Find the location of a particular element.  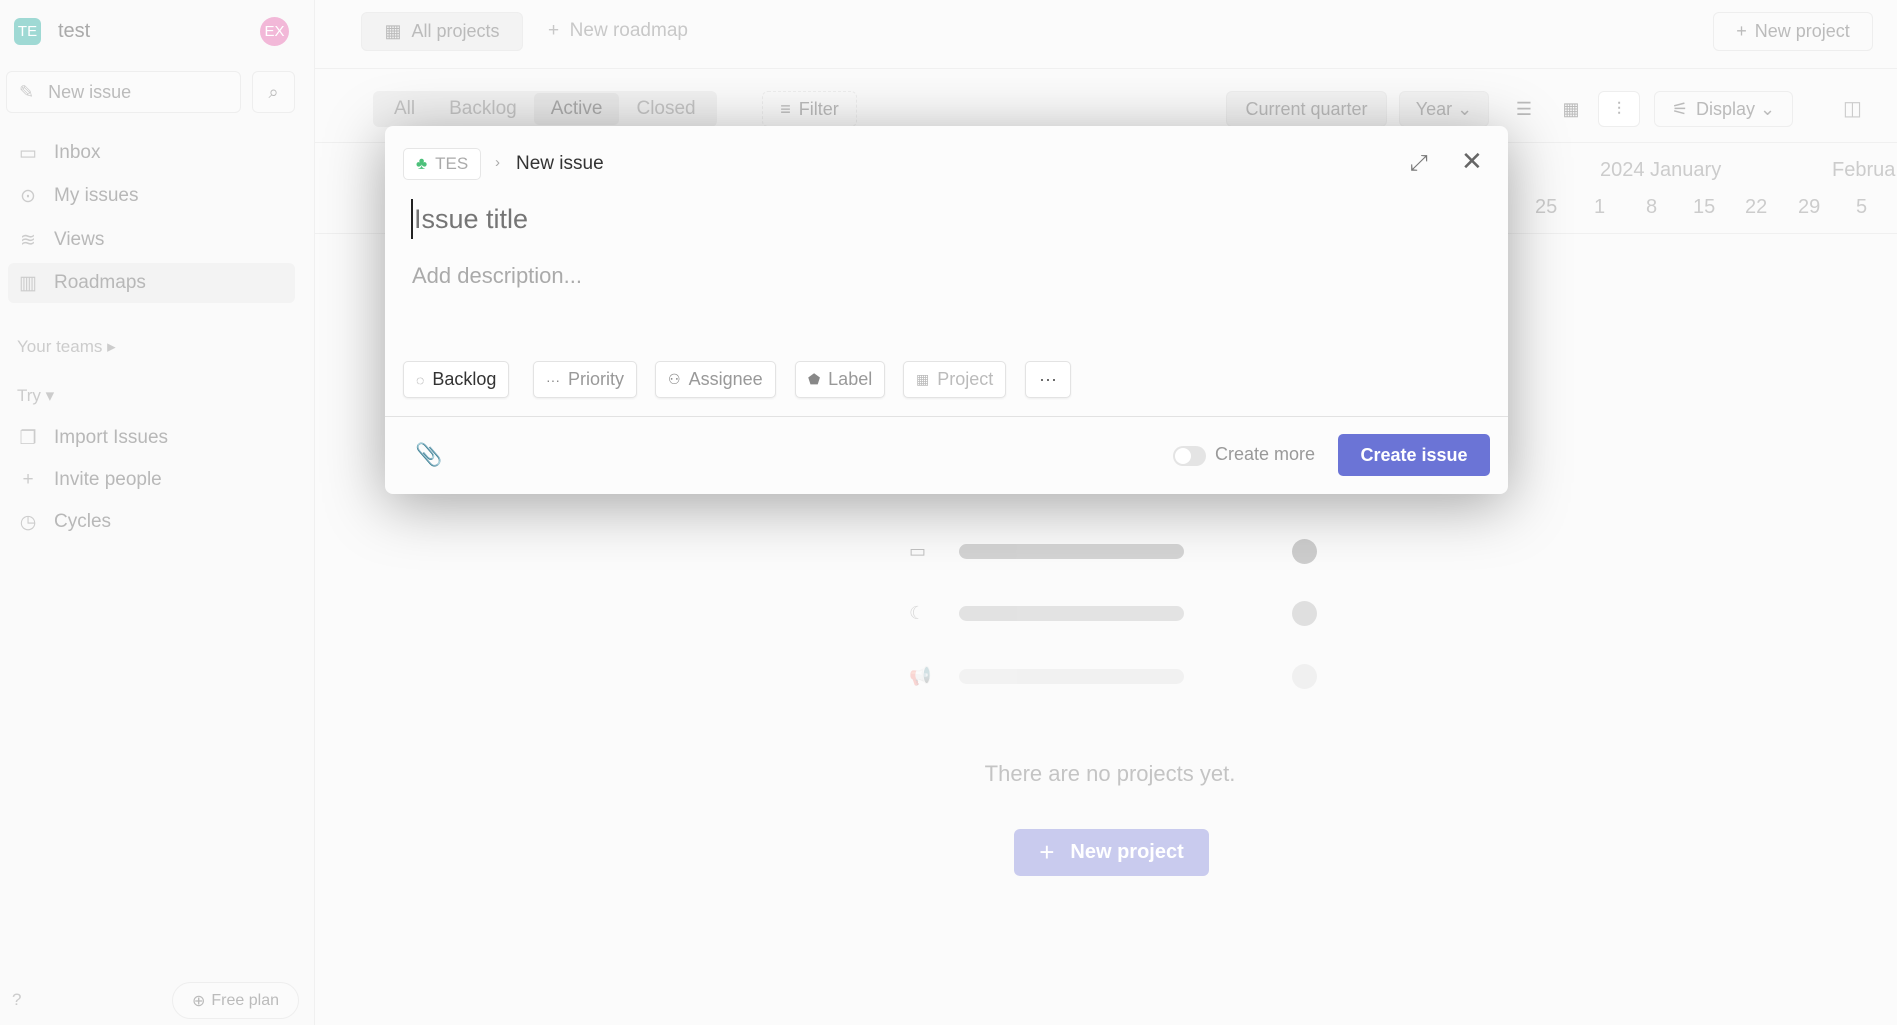

try-toggle: Try ▾ is located at coordinates (35, 396).